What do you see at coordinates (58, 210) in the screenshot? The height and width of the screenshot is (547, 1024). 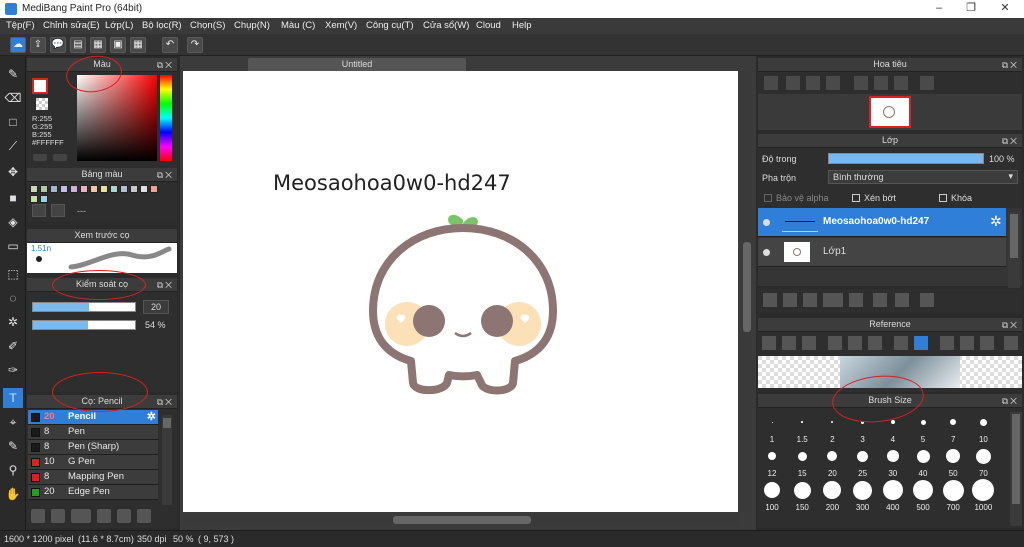 I see `delete-palette-icon` at bounding box center [58, 210].